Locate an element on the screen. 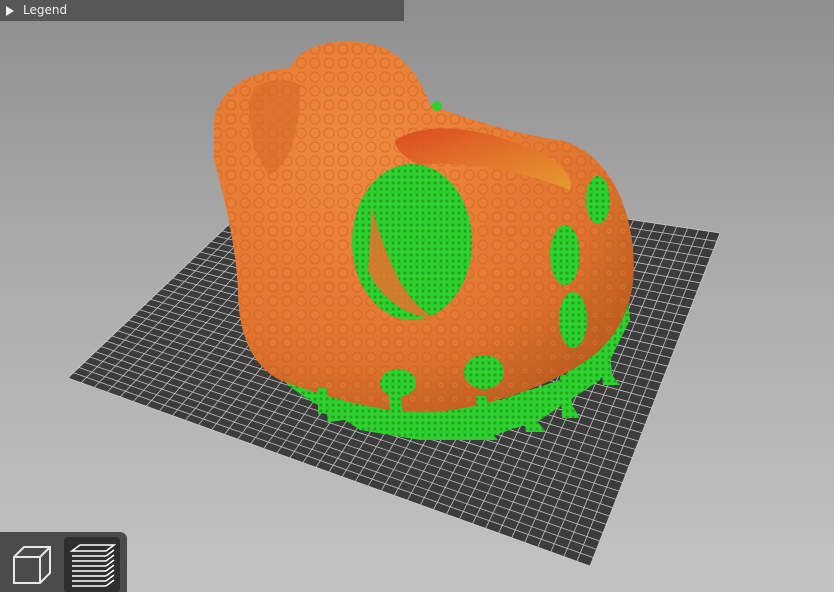 This screenshot has height=592, width=834. layers-icon is located at coordinates (92, 565).